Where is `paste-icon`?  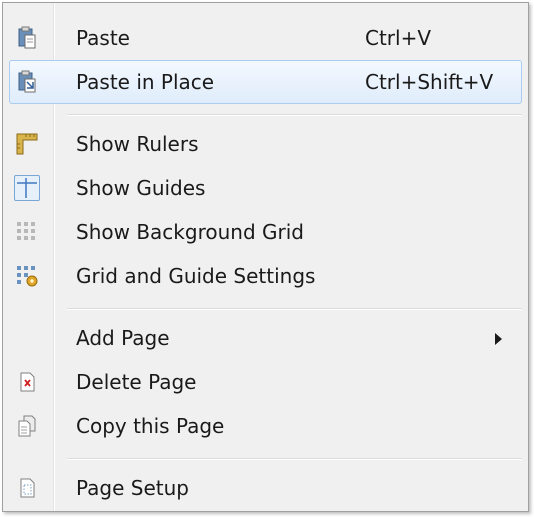
paste-icon is located at coordinates (27, 38).